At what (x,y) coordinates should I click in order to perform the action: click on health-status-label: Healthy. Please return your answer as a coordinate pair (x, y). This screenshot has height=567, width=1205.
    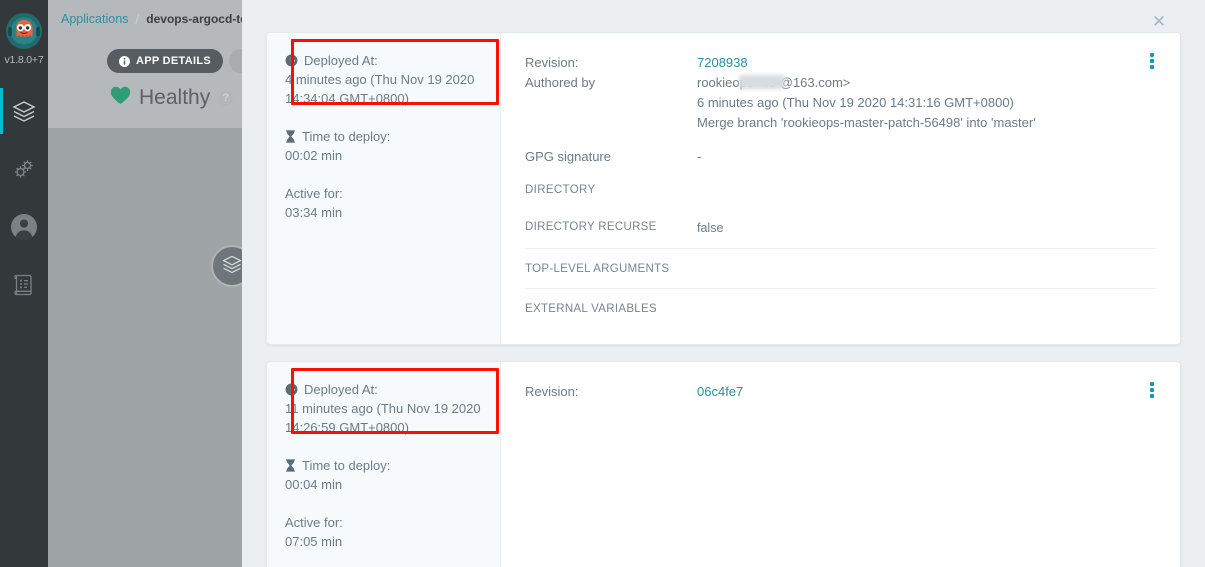
    Looking at the image, I should click on (175, 97).